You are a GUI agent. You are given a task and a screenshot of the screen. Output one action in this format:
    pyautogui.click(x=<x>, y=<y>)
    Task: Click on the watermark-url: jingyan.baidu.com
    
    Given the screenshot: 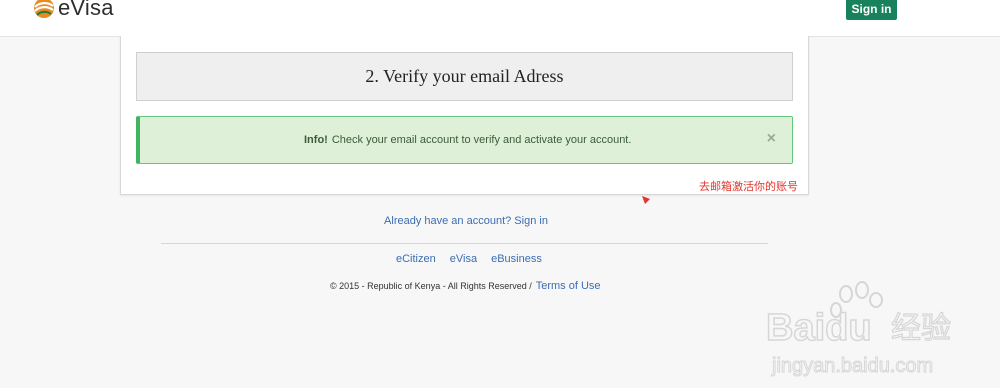 What is the action you would take?
    pyautogui.click(x=852, y=366)
    